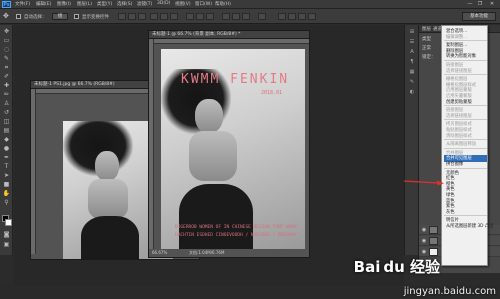  What do you see at coordinates (210, 16) in the screenshot?
I see `distribute-bottom-icon` at bounding box center [210, 16].